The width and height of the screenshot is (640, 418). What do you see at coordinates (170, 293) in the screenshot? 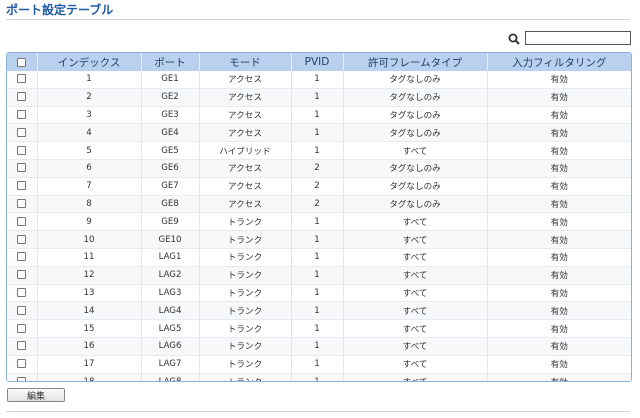
I see `port-cell: LAG3` at bounding box center [170, 293].